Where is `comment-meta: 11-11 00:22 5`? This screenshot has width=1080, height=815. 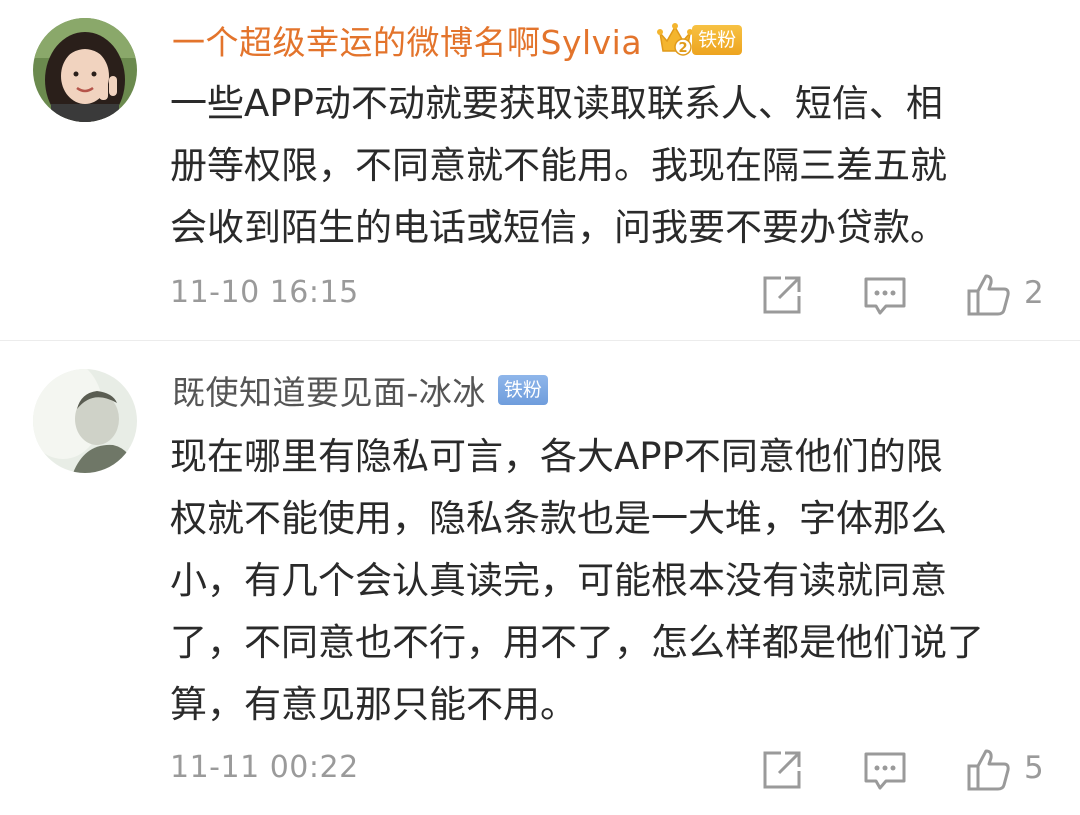 comment-meta: 11-11 00:22 5 is located at coordinates (540, 770).